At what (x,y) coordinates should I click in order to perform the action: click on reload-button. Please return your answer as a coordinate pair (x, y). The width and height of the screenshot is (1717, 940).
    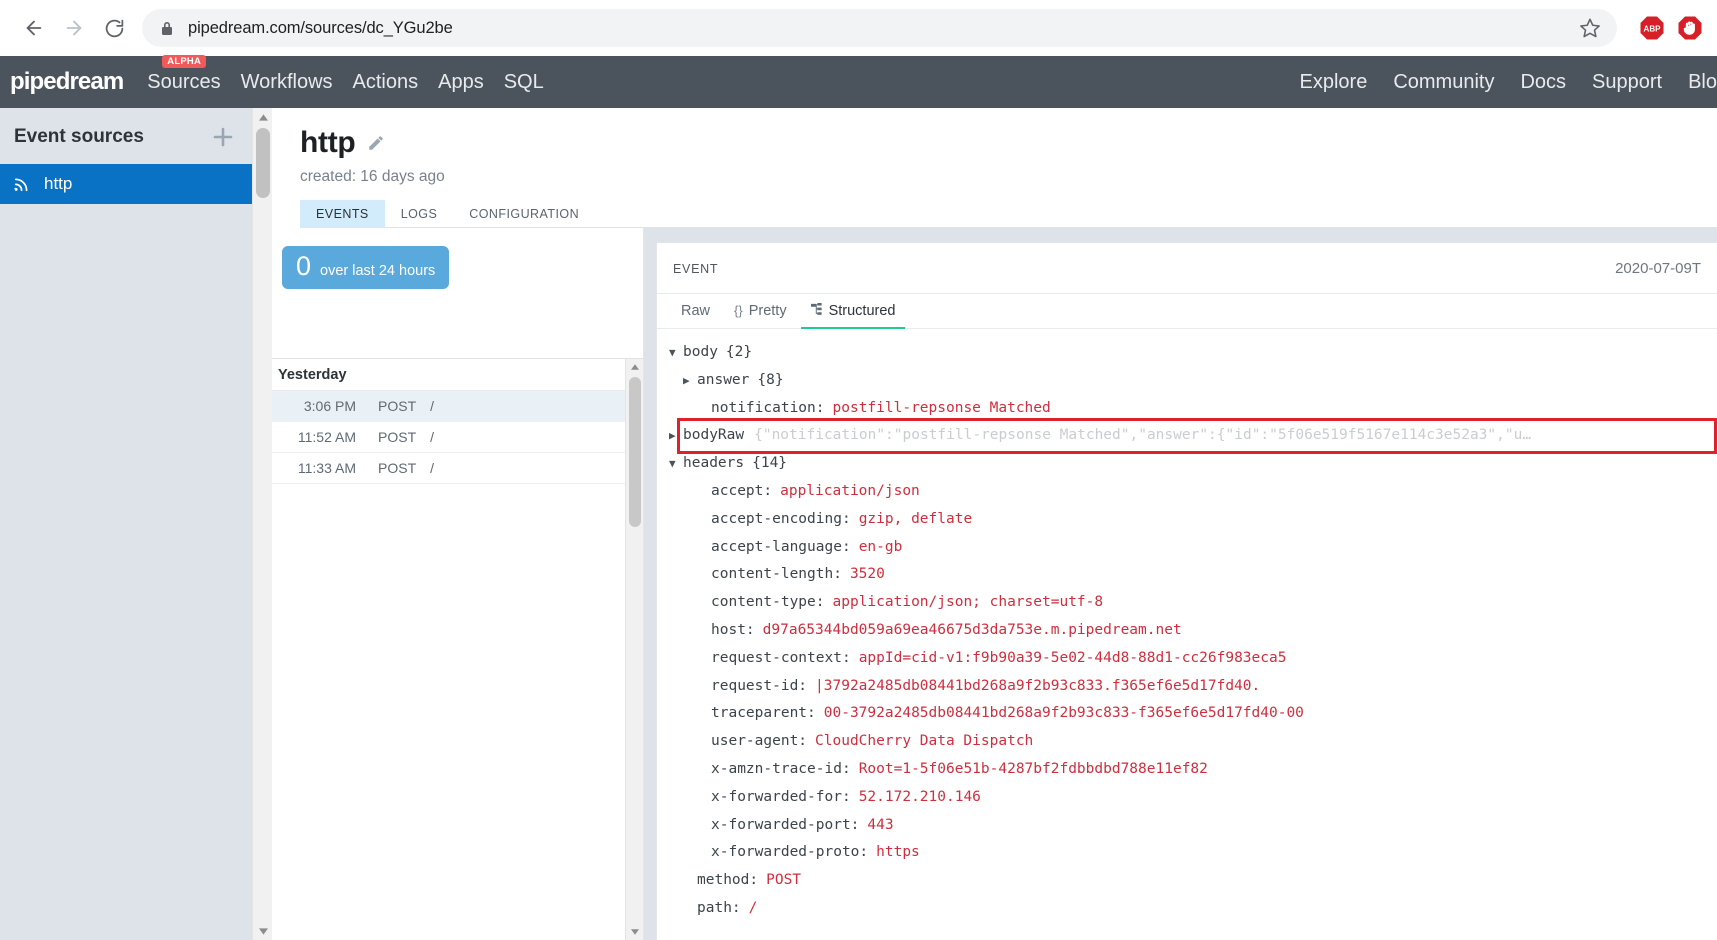
    Looking at the image, I should click on (114, 28).